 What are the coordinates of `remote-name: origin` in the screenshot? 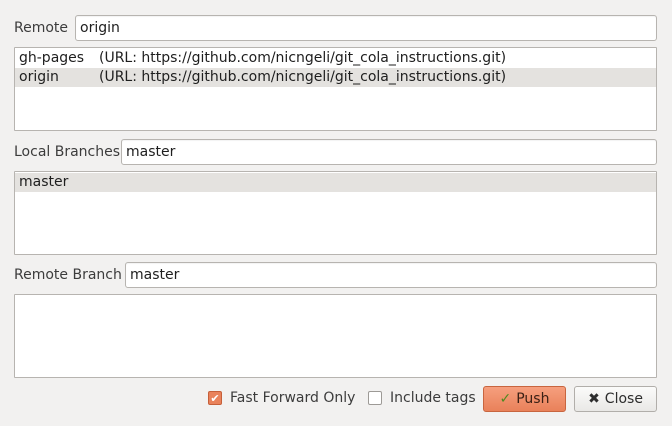 It's located at (39, 77).